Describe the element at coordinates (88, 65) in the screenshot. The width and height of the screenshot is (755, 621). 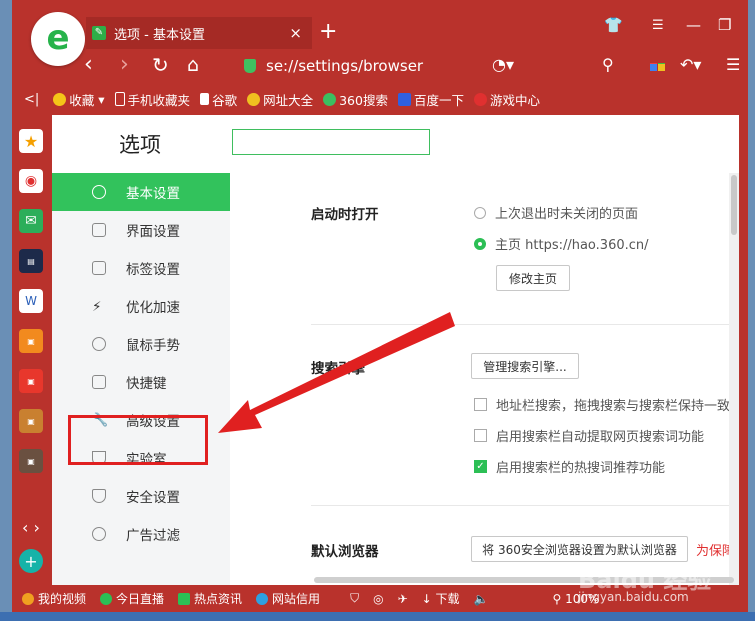
I see `back-button: ‹` at that location.